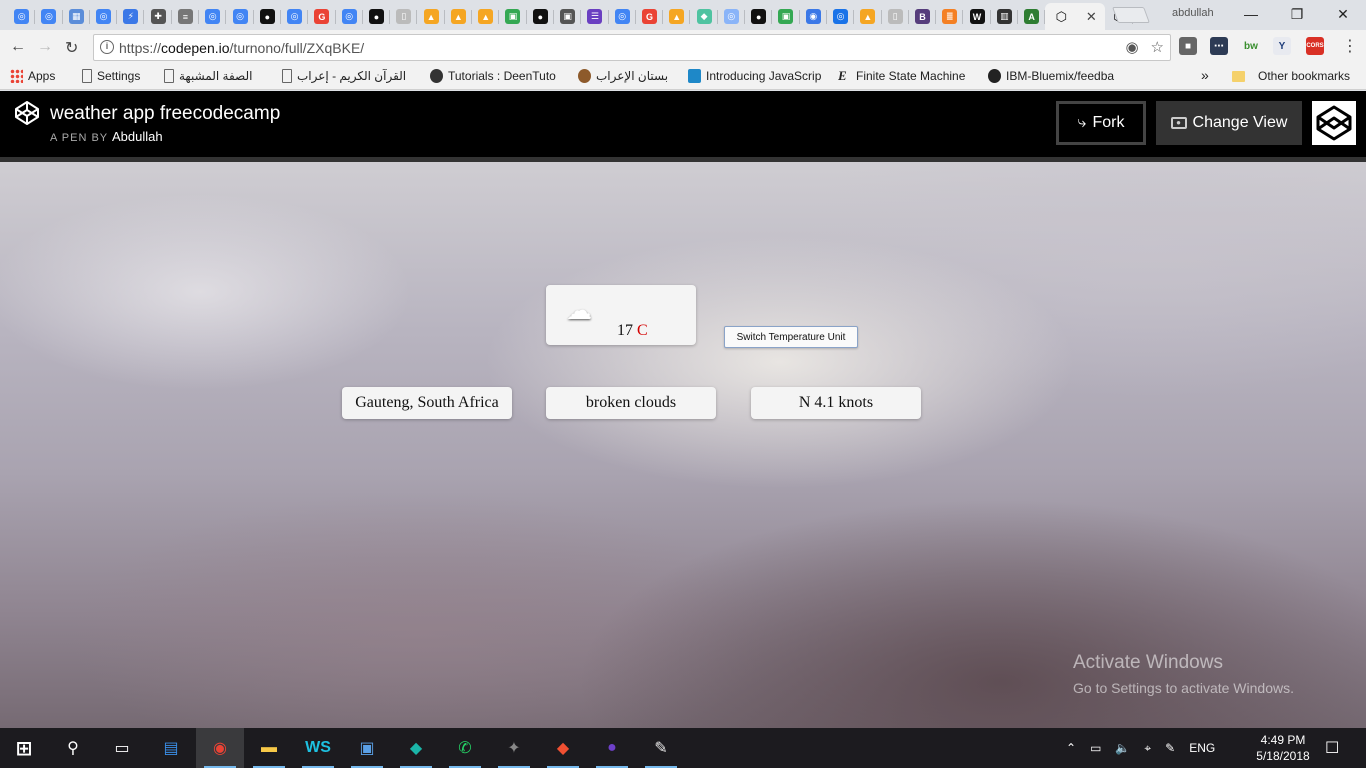 This screenshot has width=1366, height=768. I want to click on taskbar-item: ▭, so click(122, 748).